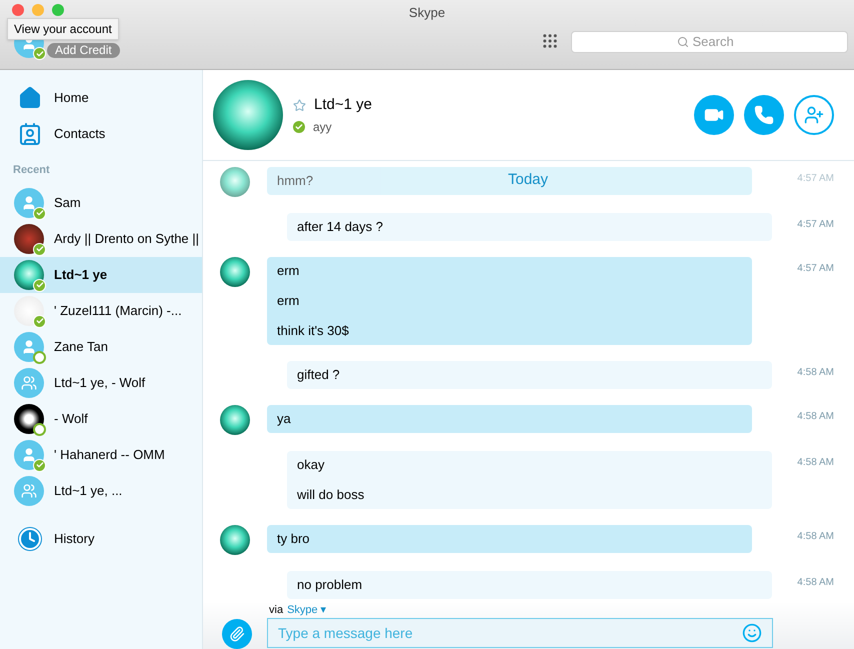  What do you see at coordinates (310, 465) in the screenshot?
I see `message-text: okay` at bounding box center [310, 465].